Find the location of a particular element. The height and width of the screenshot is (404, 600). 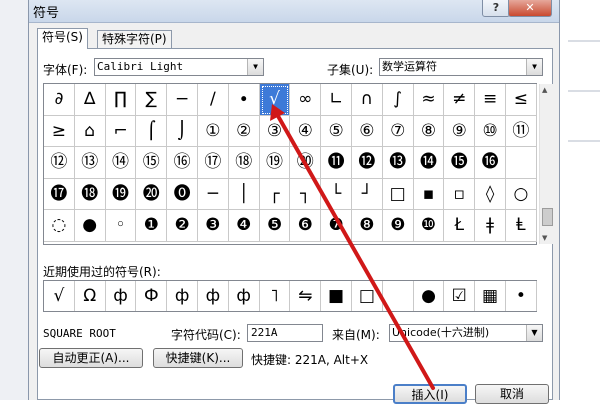

symbol-cell: ≈ is located at coordinates (429, 100).